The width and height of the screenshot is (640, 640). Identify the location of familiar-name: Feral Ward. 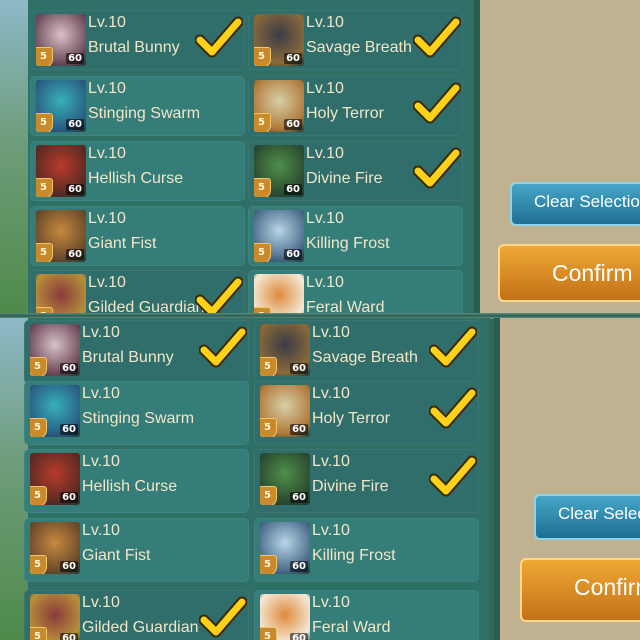
(351, 627).